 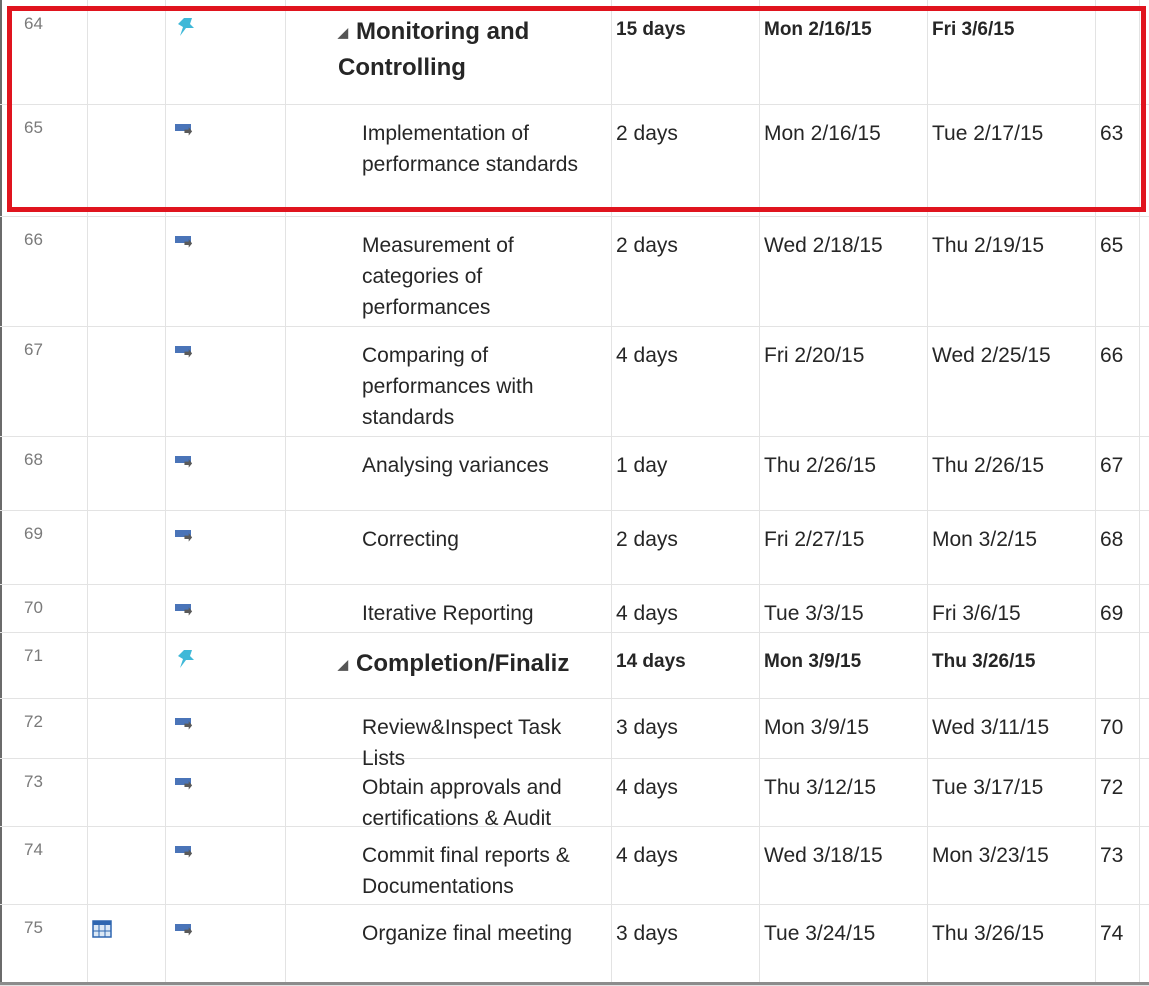 What do you see at coordinates (844, 608) in the screenshot?
I see `start-cell: Tue 3/3/15` at bounding box center [844, 608].